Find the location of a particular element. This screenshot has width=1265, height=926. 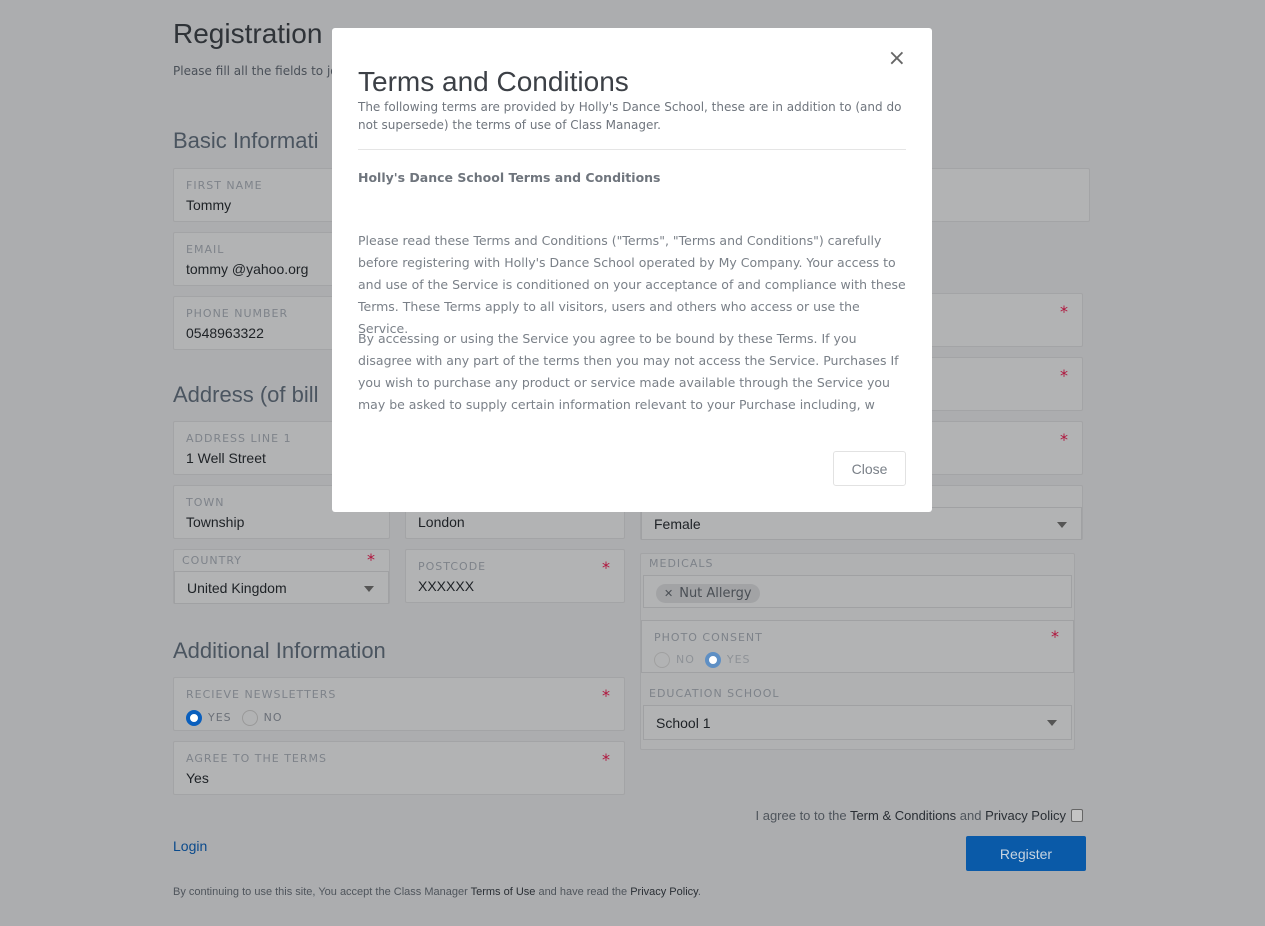

close-button: Close is located at coordinates (869, 468).